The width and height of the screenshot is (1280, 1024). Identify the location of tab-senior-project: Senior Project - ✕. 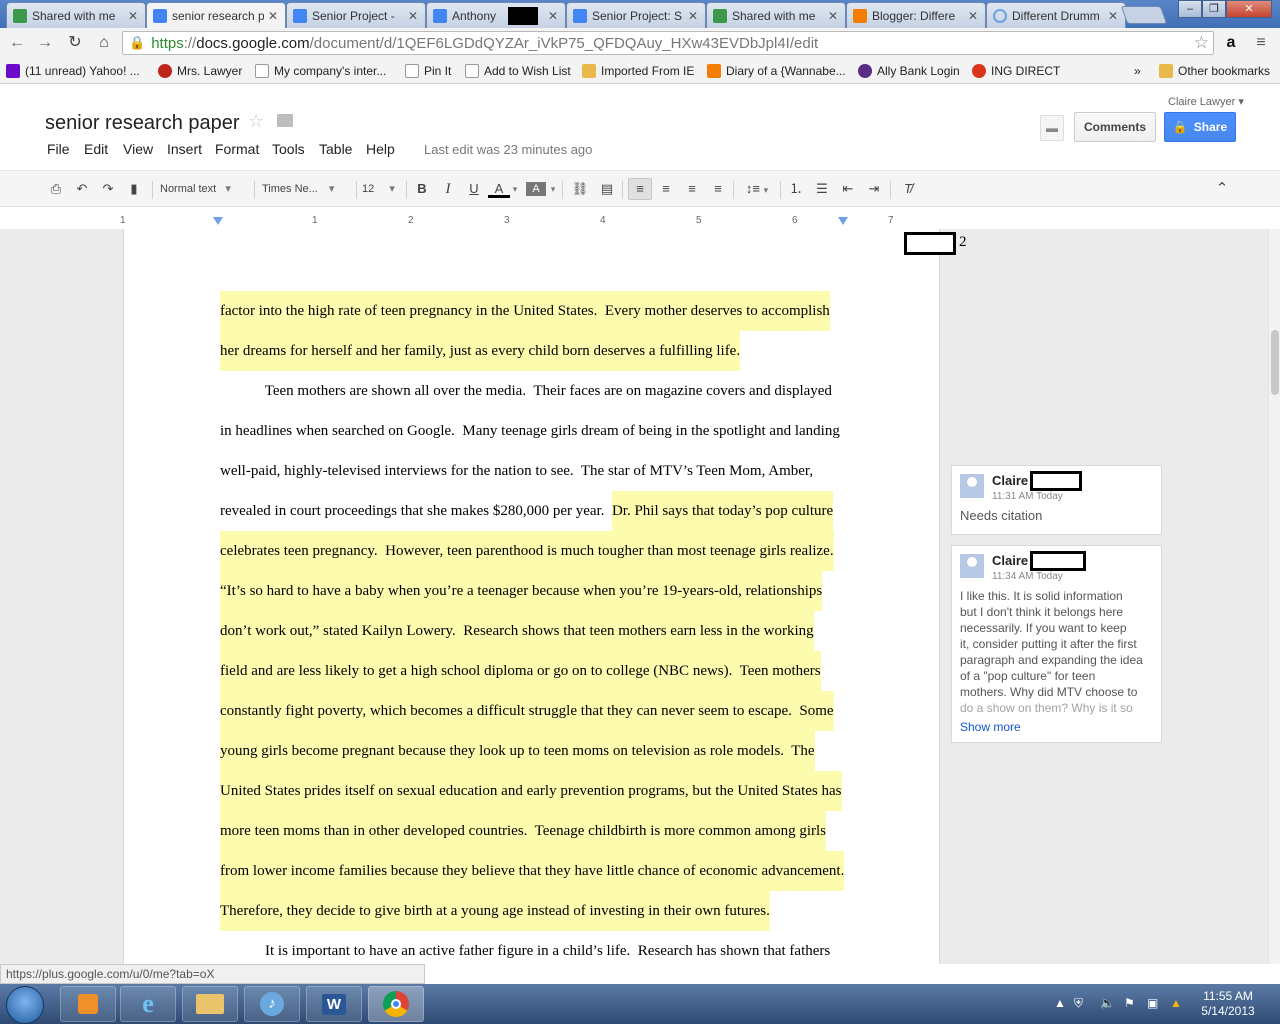
(356, 15).